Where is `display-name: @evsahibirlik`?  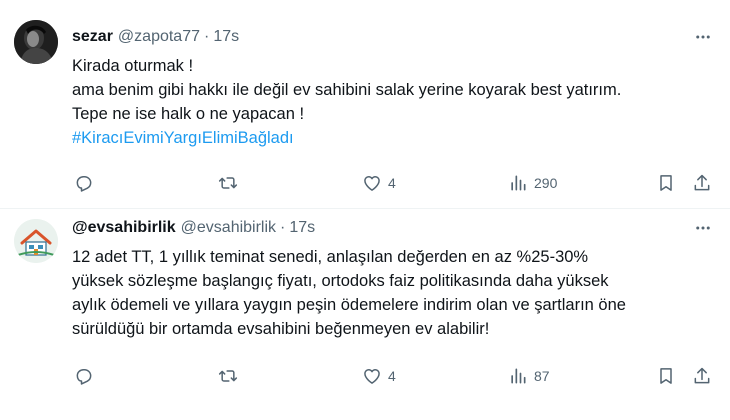 display-name: @evsahibirlik is located at coordinates (124, 228).